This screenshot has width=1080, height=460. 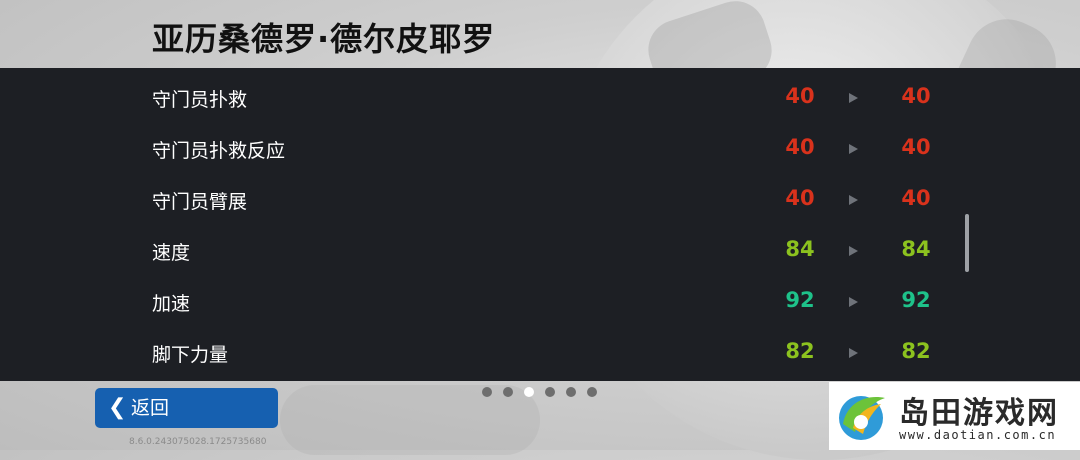 I want to click on stat-current-value: 82, so click(x=800, y=351).